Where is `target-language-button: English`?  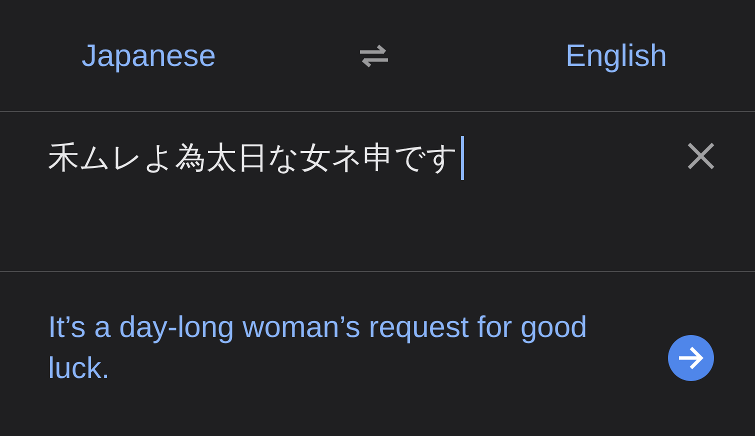
target-language-button: English is located at coordinates (616, 56).